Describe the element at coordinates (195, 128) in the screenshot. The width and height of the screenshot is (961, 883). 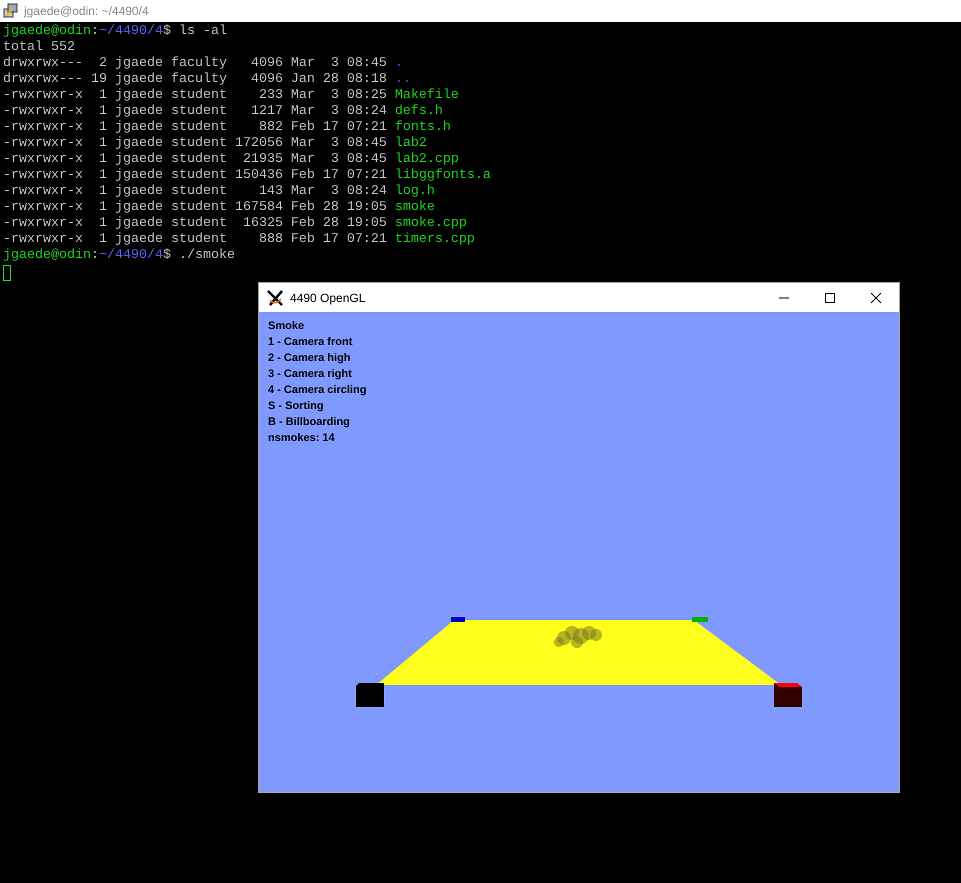
I see `file-info: -rwxrwxr-x 1 jgaede student 882 Feb 17 07:21` at that location.